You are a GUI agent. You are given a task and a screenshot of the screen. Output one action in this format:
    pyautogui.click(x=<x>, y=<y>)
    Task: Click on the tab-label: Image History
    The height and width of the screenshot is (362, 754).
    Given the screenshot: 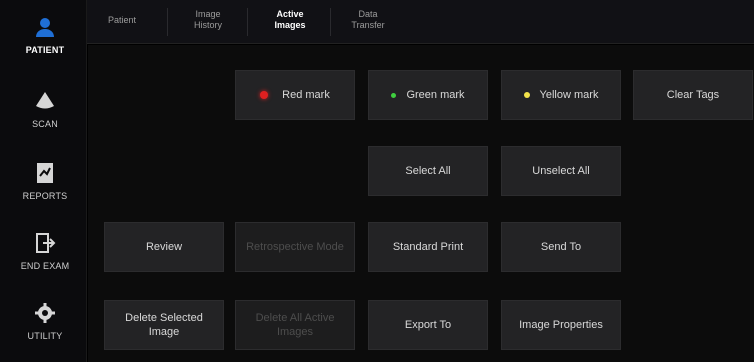 What is the action you would take?
    pyautogui.click(x=207, y=19)
    